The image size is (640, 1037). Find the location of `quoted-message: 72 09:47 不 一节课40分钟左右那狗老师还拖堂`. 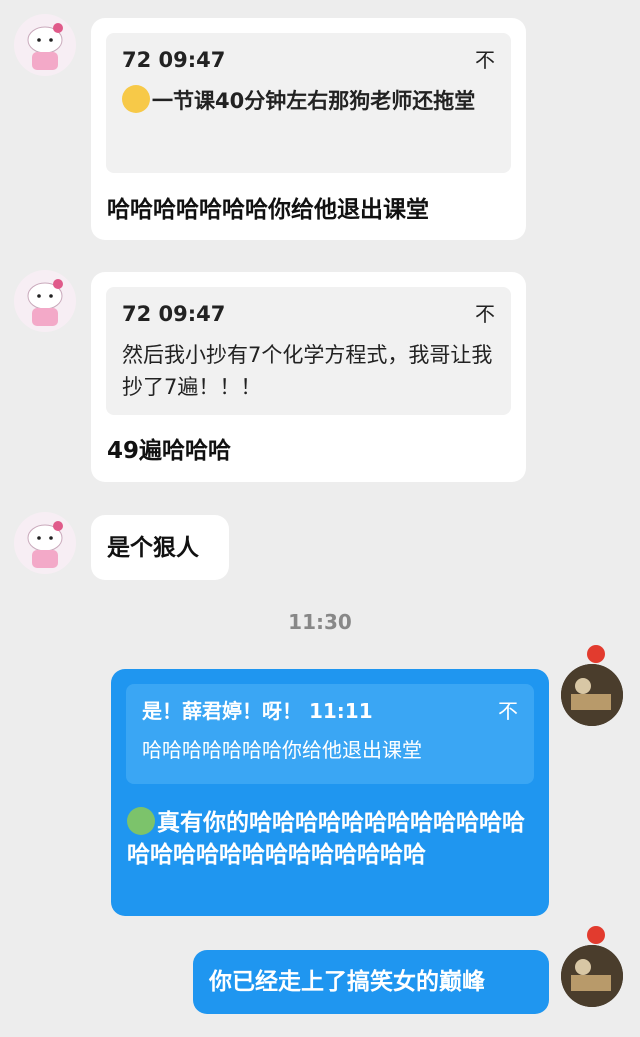

quoted-message: 72 09:47 不 一节课40分钟左右那狗老师还拖堂 is located at coordinates (308, 103).